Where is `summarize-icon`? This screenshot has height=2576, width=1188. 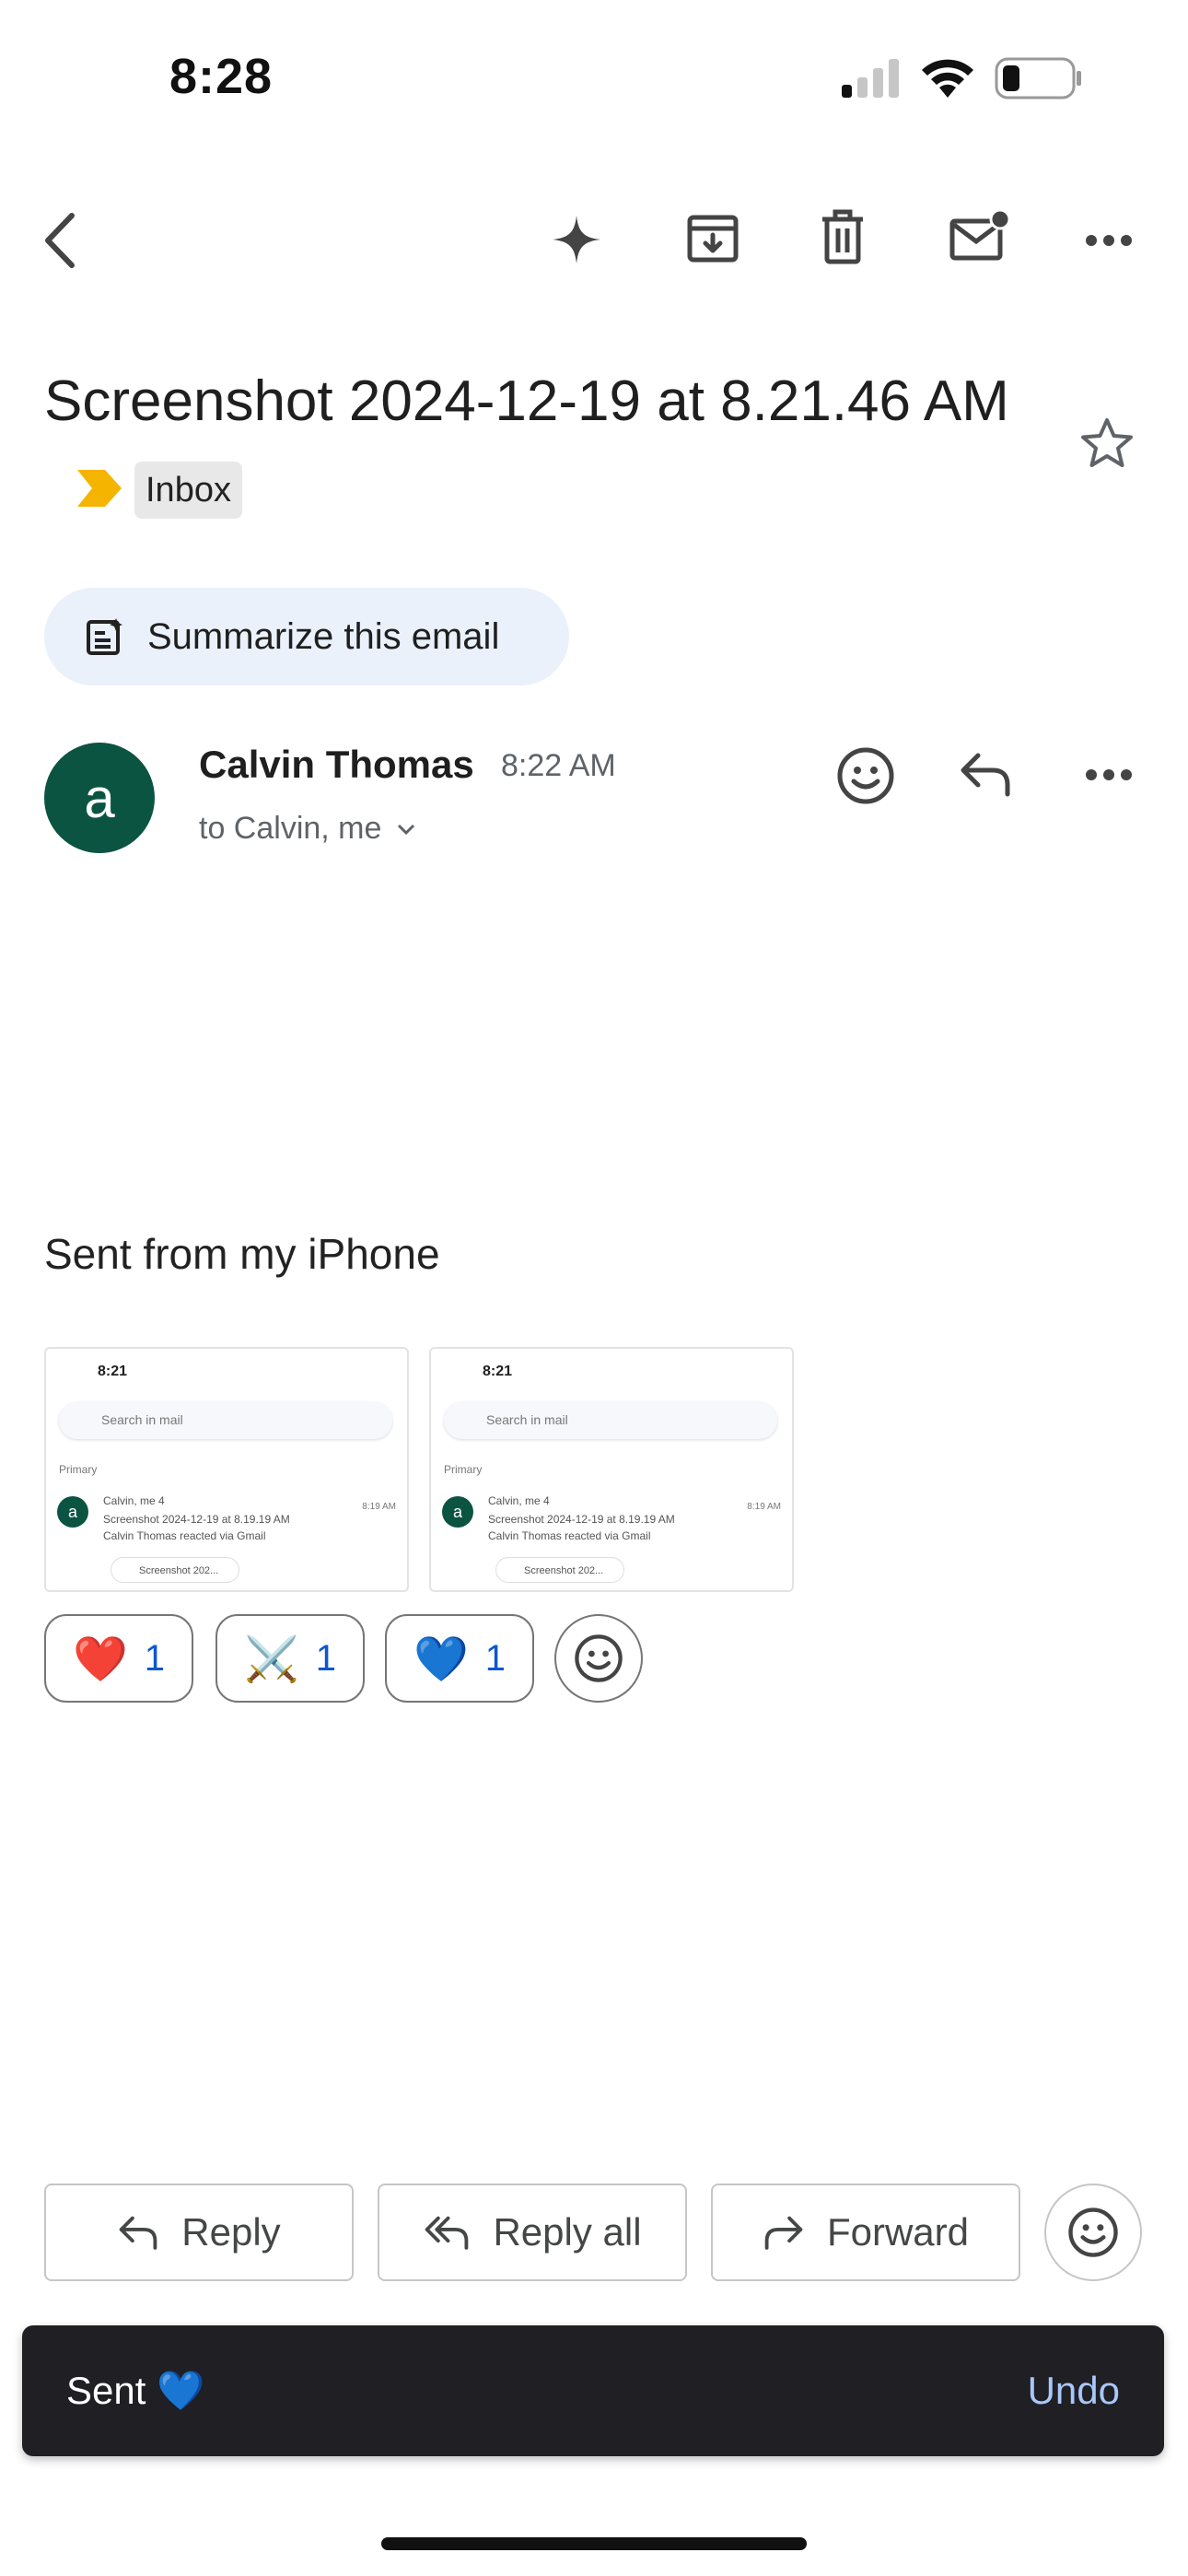
summarize-icon is located at coordinates (105, 636).